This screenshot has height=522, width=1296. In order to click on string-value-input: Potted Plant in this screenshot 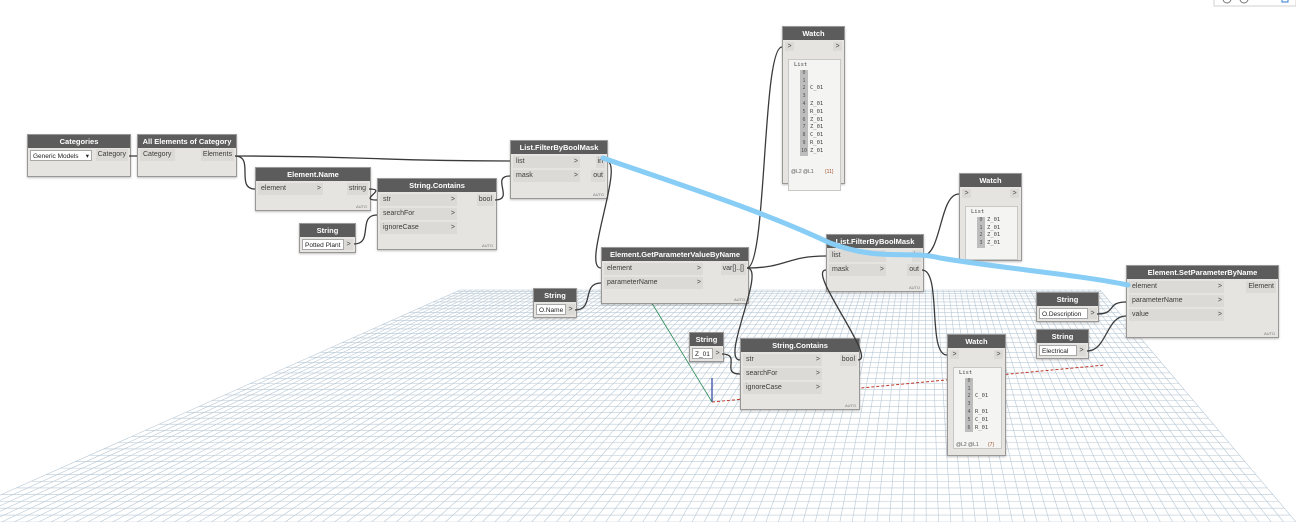, I will do `click(323, 244)`.